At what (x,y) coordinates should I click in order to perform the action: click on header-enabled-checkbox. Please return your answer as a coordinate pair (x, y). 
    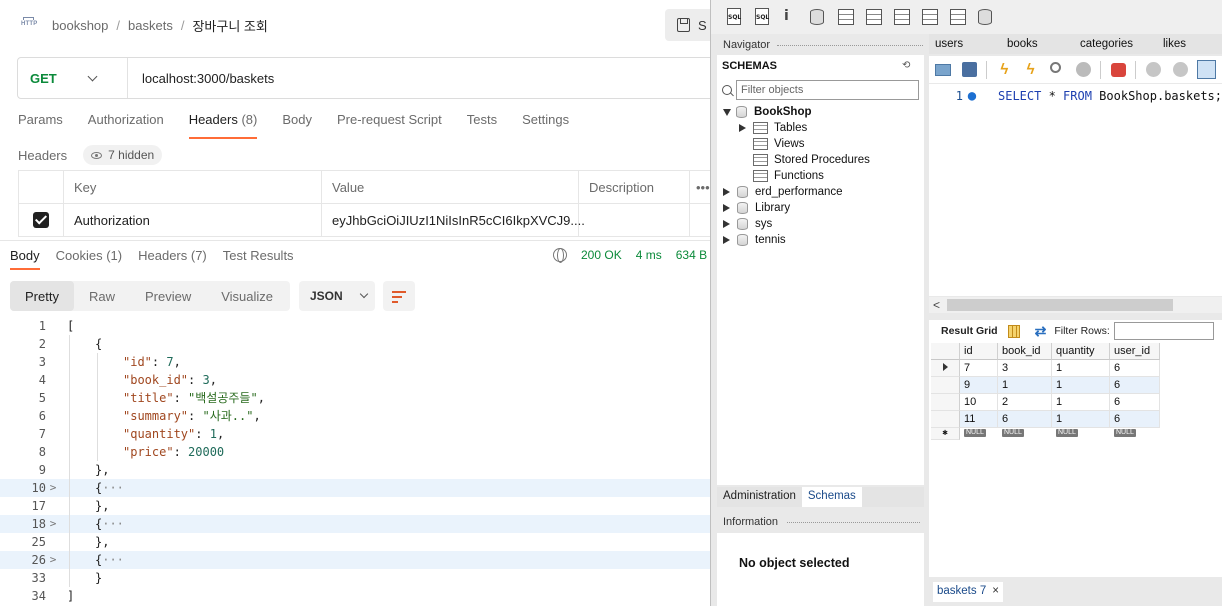
    Looking at the image, I should click on (41, 220).